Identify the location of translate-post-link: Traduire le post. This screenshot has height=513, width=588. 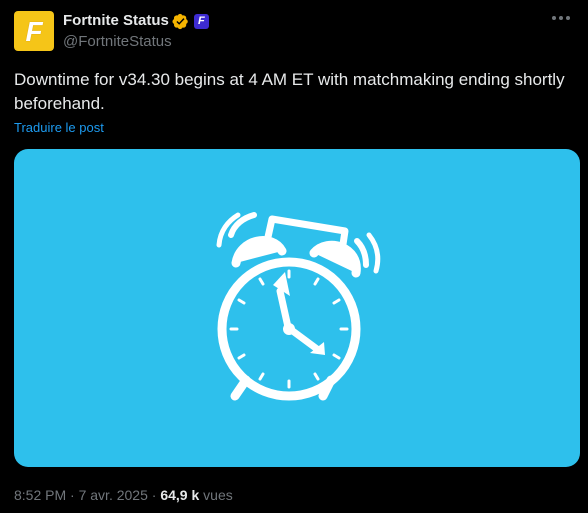
(59, 128).